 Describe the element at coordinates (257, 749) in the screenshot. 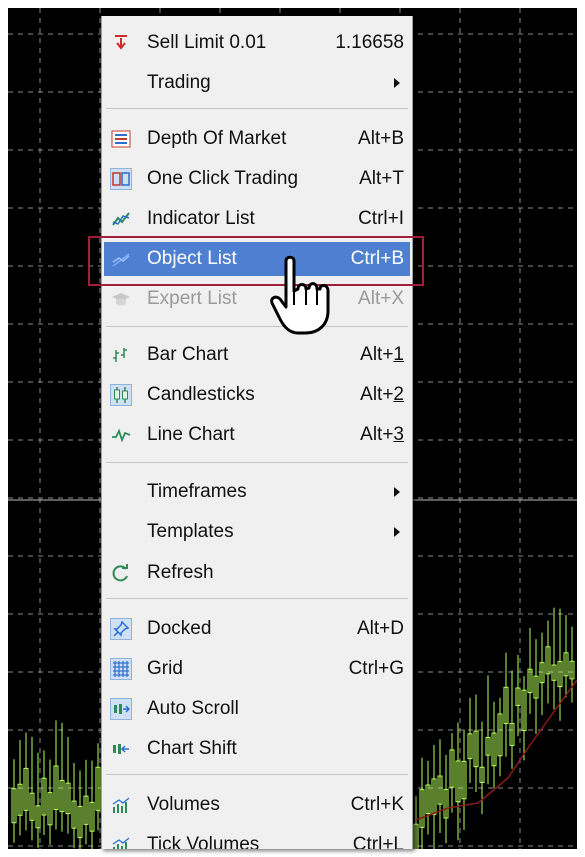

I see `menu-item-chart-shift: Chart Shift` at that location.